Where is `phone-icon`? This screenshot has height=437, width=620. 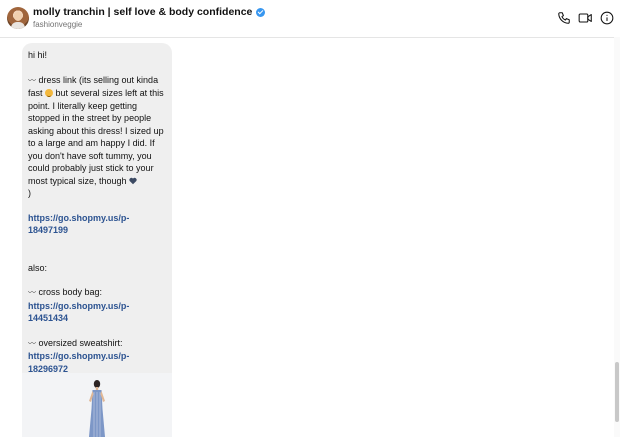
phone-icon is located at coordinates (564, 18).